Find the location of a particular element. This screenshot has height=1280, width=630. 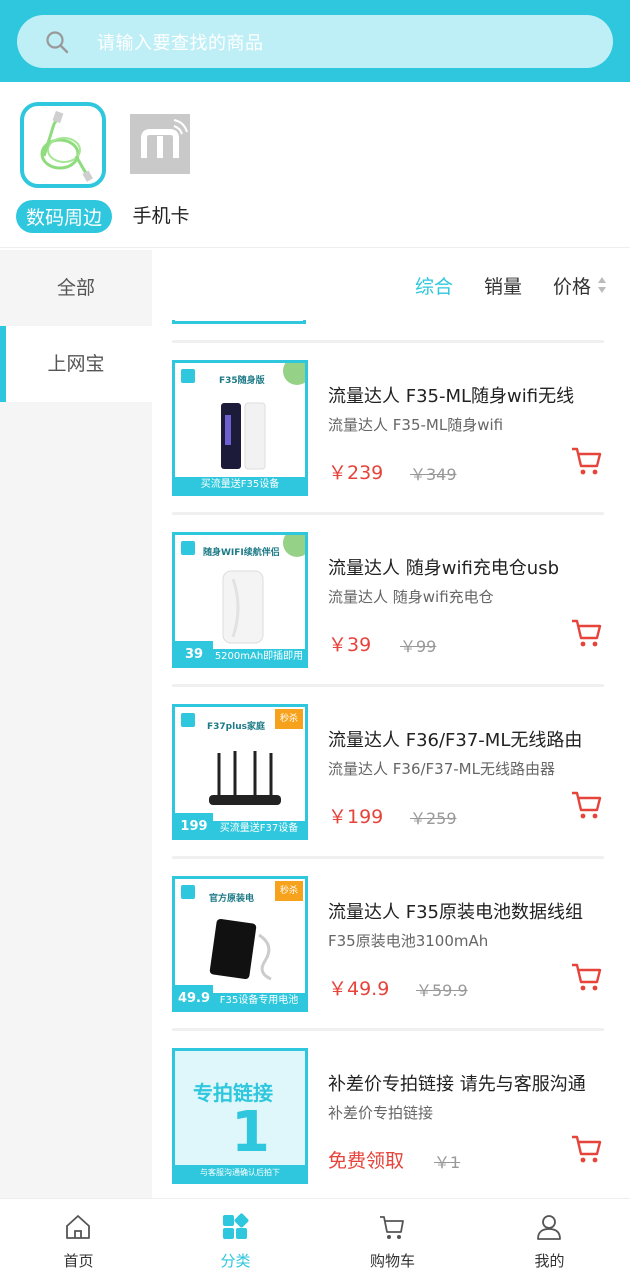

image-big-number: 1 is located at coordinates (250, 1132).